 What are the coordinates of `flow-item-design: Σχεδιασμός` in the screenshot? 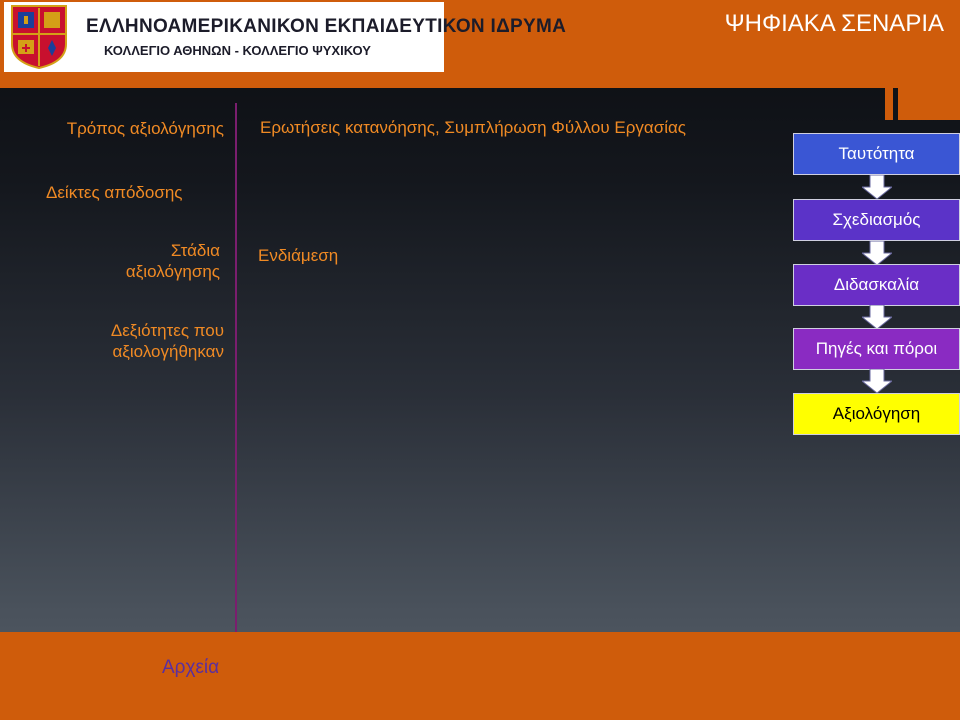 It's located at (876, 220).